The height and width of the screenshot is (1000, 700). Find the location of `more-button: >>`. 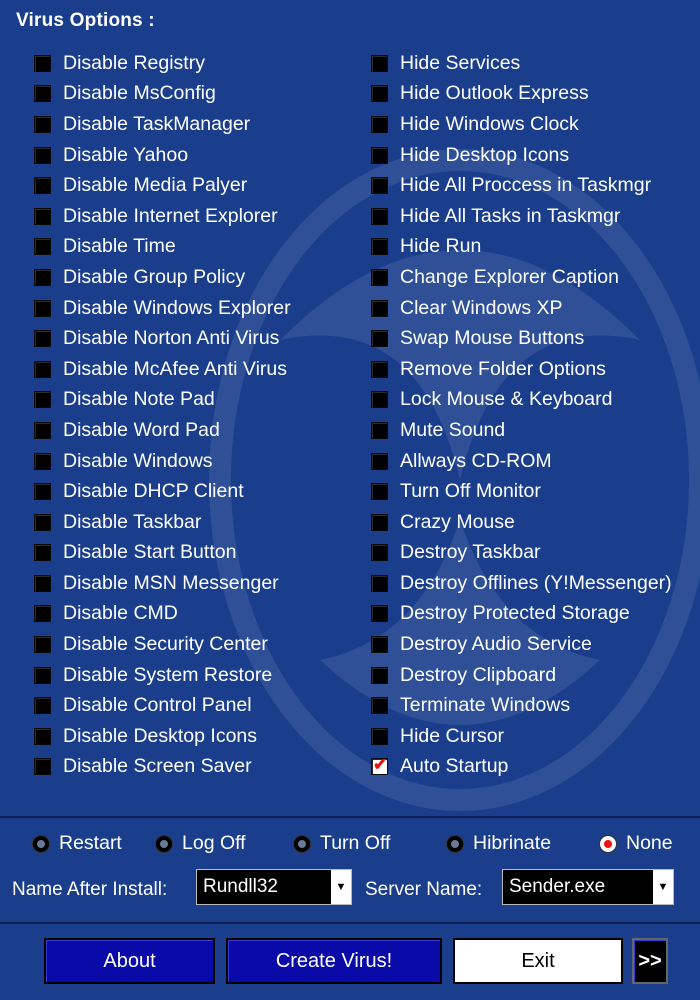

more-button: >> is located at coordinates (650, 961).